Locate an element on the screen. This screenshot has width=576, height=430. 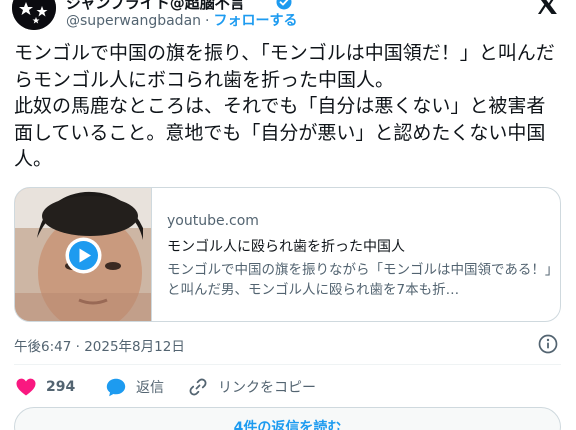
link-icon is located at coordinates (198, 387).